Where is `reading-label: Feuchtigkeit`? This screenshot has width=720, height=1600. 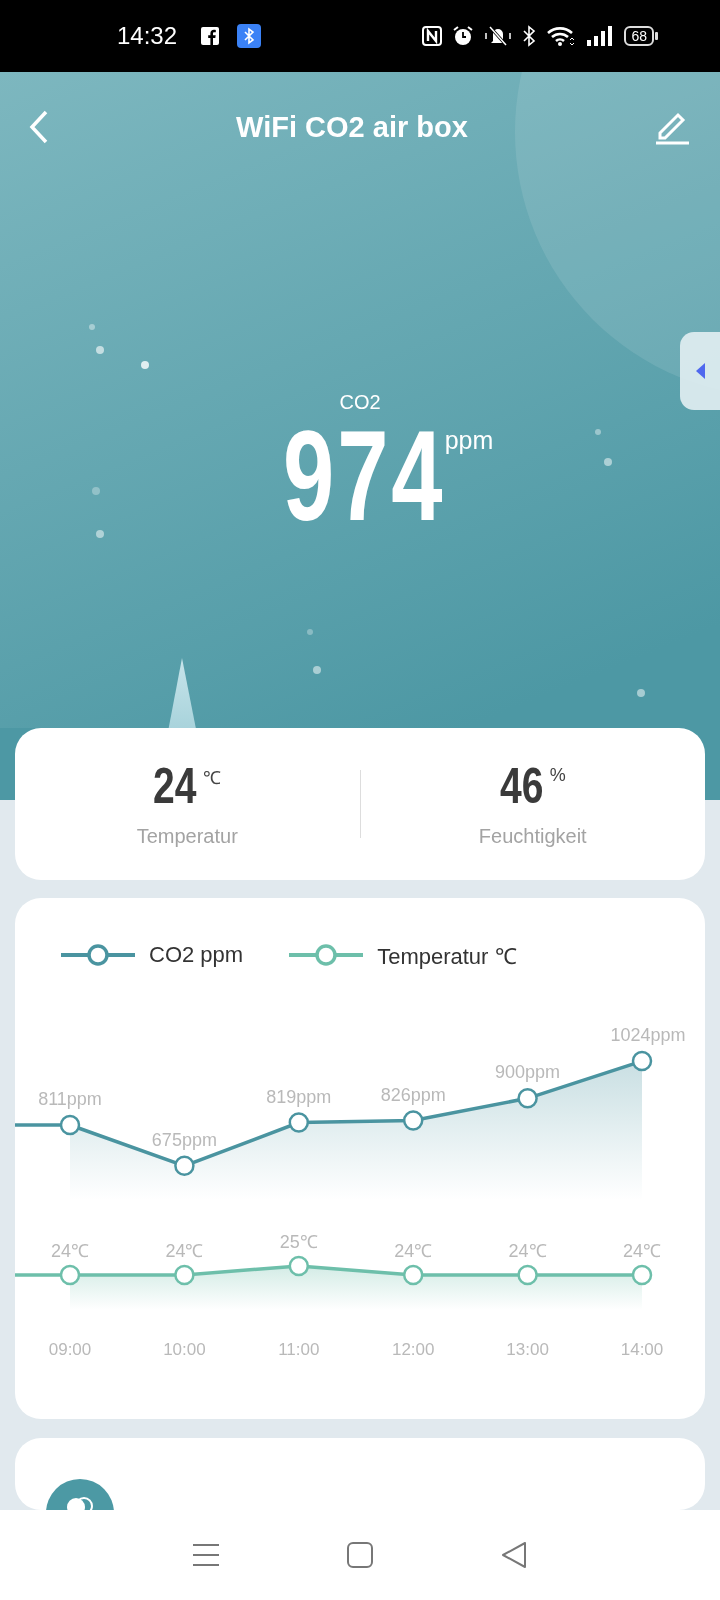 reading-label: Feuchtigkeit is located at coordinates (532, 836).